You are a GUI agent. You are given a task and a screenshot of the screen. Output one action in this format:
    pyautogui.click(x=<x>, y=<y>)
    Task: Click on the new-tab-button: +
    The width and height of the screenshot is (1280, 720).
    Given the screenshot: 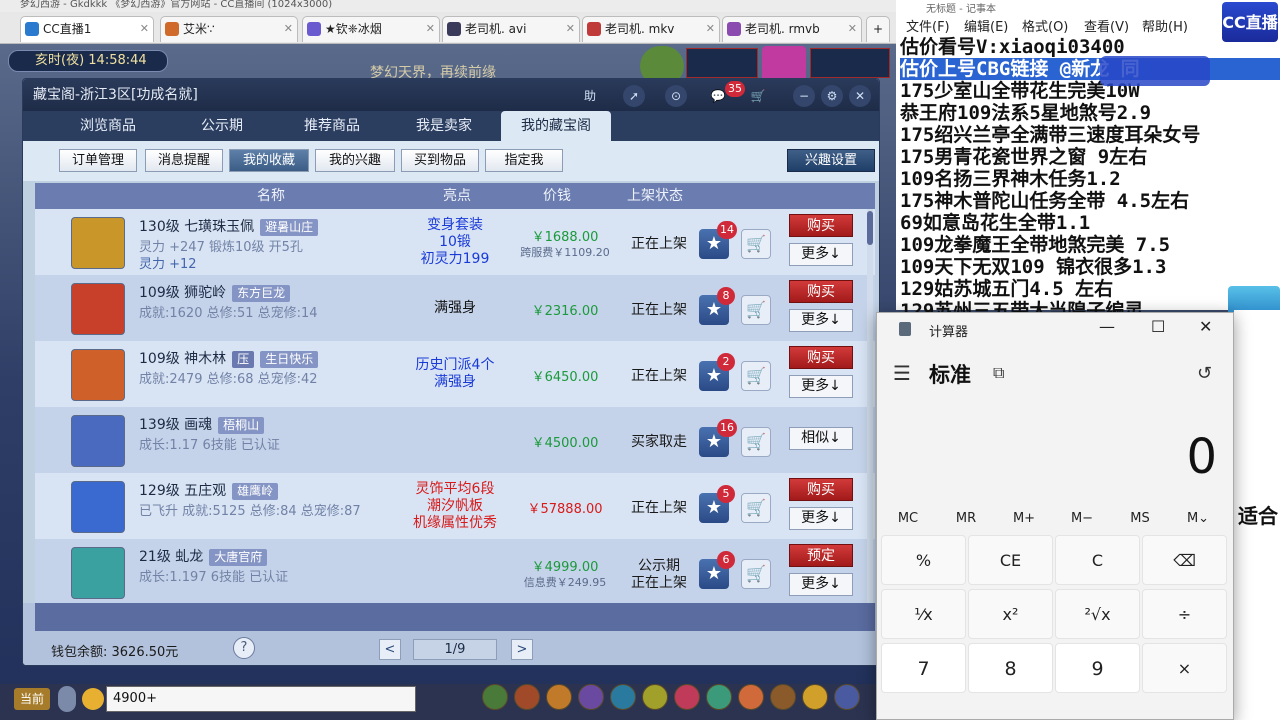 What is the action you would take?
    pyautogui.click(x=878, y=29)
    